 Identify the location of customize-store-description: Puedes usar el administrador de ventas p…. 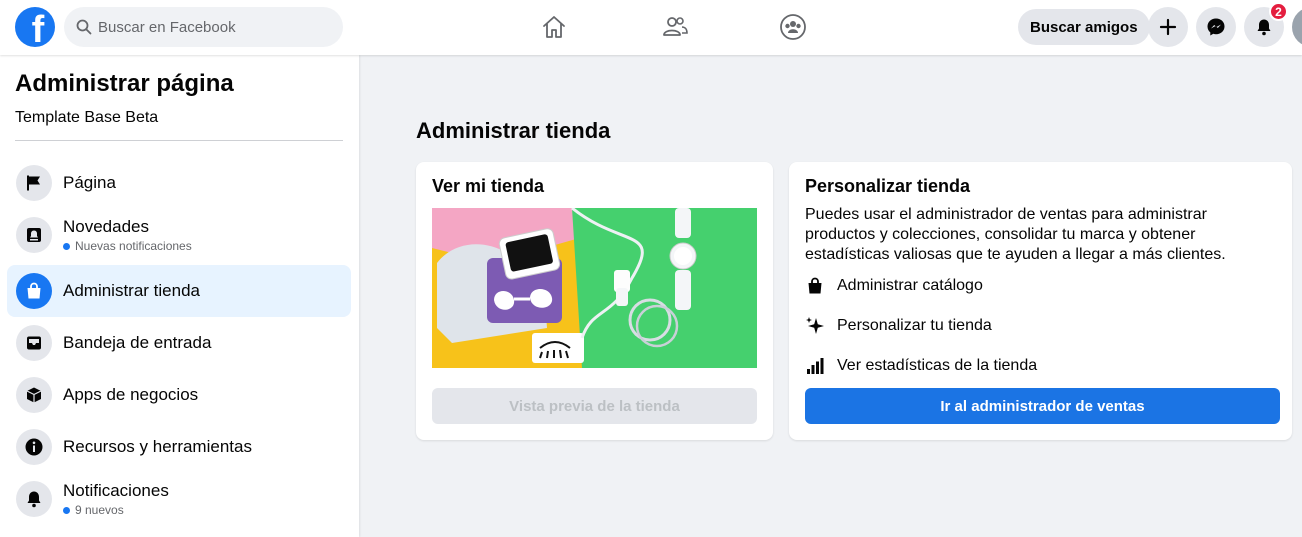
(1015, 234).